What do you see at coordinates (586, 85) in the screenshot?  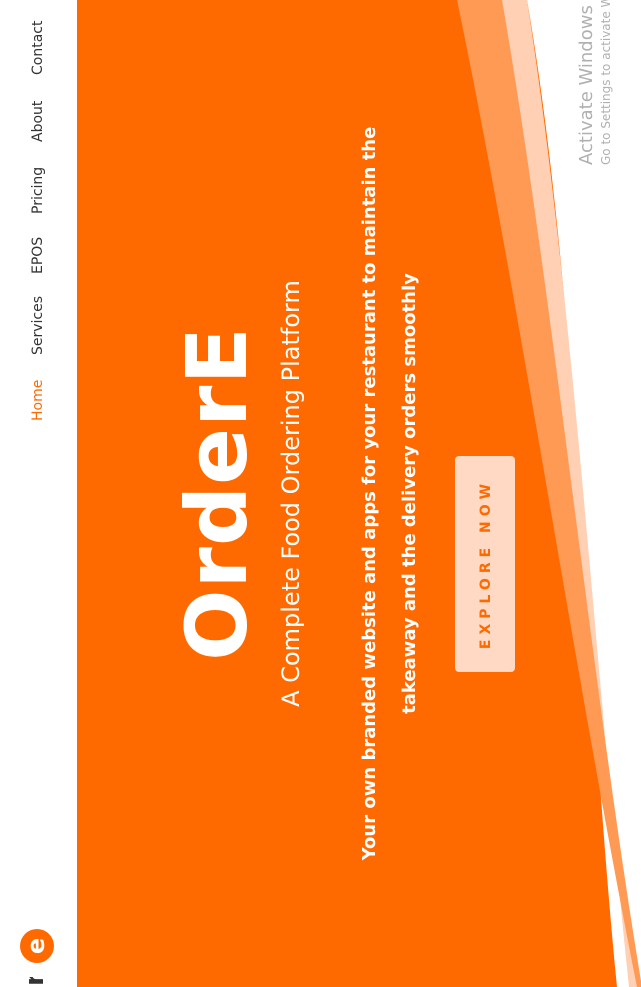 I see `watermark-title: Activate Windows` at bounding box center [586, 85].